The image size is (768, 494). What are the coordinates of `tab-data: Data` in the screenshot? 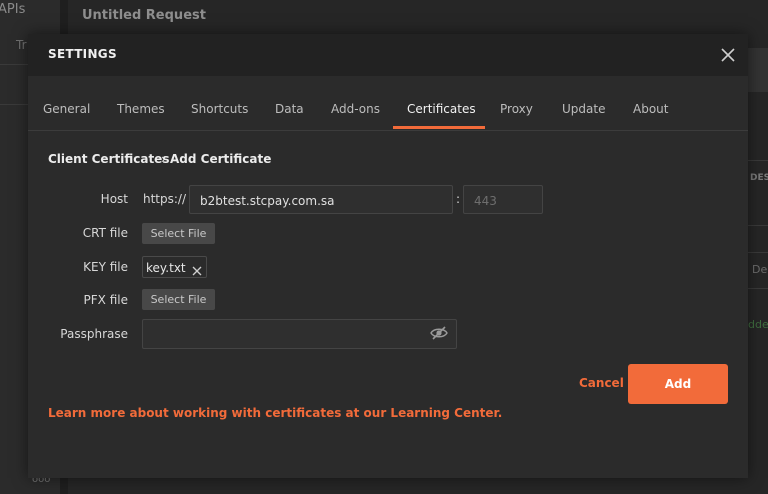 It's located at (289, 109).